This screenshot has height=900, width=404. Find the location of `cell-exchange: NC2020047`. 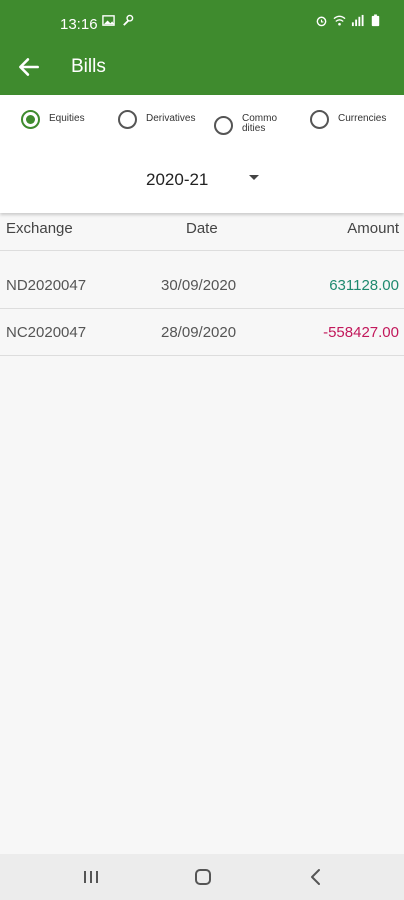

cell-exchange: NC2020047 is located at coordinates (46, 332).